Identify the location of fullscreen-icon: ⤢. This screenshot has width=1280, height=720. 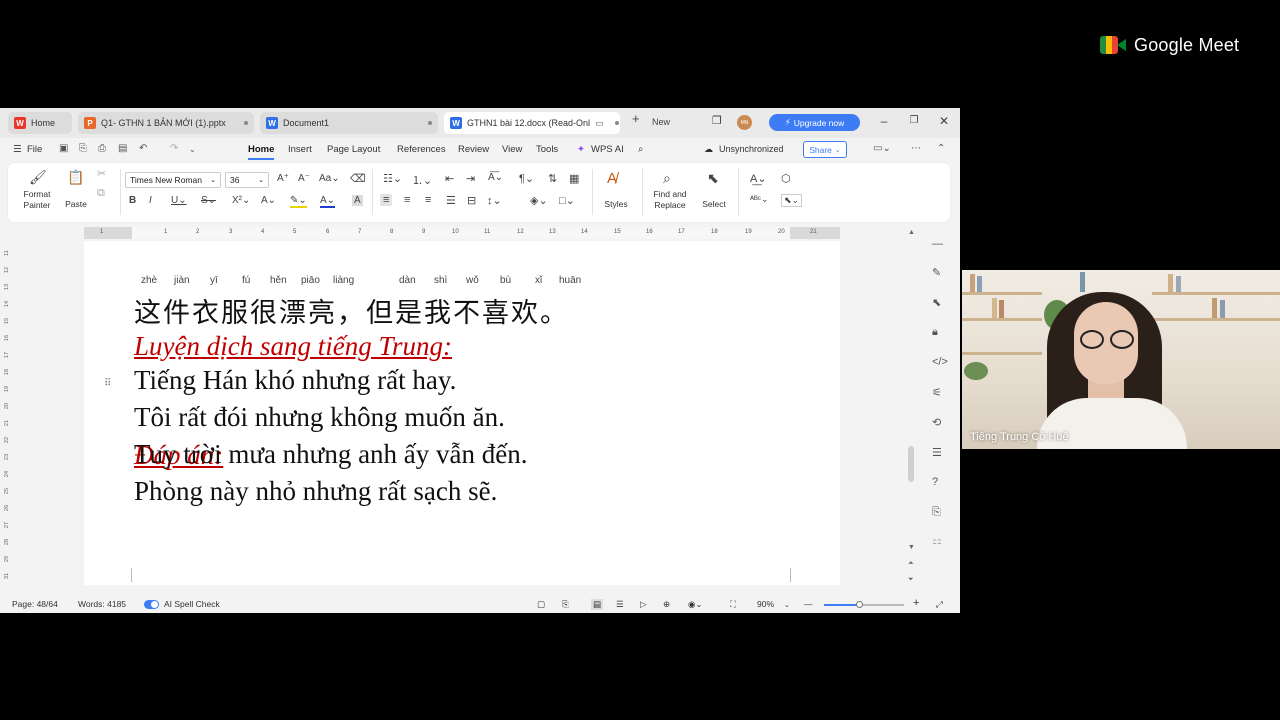
(939, 604).